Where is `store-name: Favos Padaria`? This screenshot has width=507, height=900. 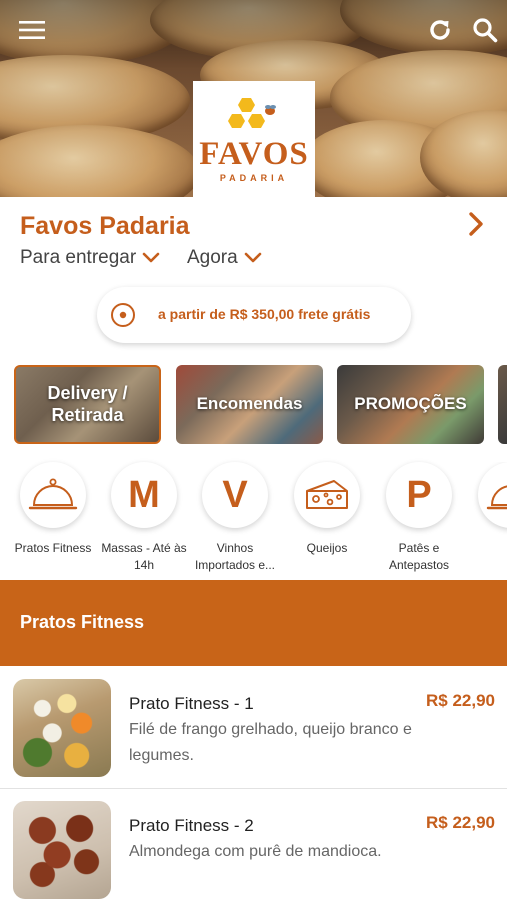
store-name: Favos Padaria is located at coordinates (105, 226).